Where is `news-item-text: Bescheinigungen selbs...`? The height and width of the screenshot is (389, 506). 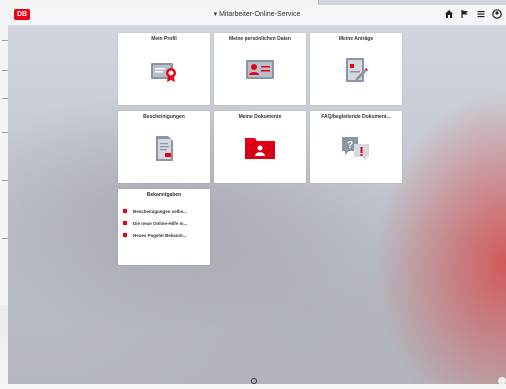
news-item-text: Bescheinigungen selbs... is located at coordinates (160, 211).